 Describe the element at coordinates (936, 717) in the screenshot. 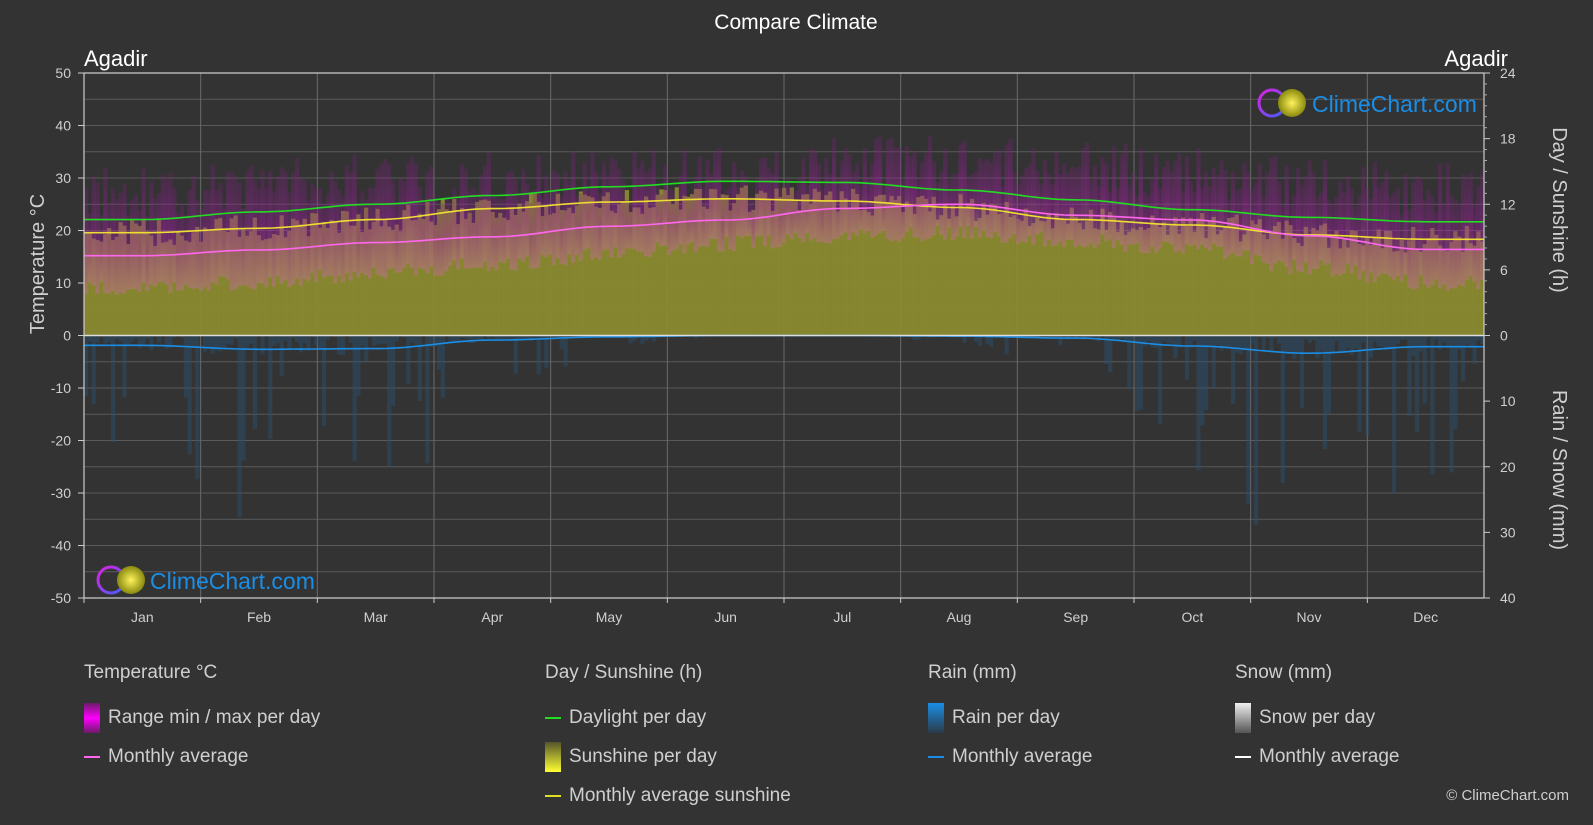

I see `rain-swatch-icon` at that location.